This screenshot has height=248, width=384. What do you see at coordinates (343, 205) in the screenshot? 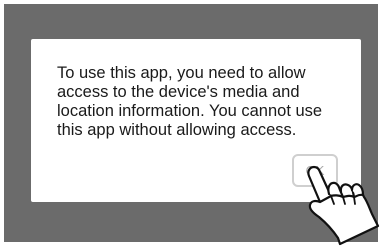
I see `pointing-hand-icon` at bounding box center [343, 205].